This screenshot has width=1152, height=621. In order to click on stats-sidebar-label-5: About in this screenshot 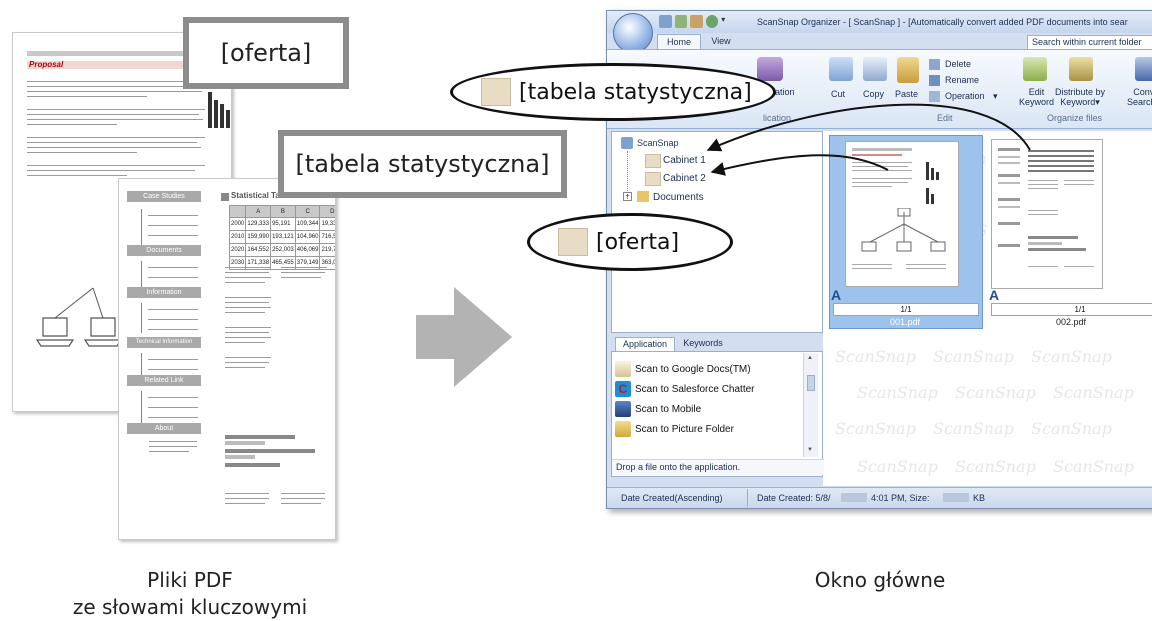, I will do `click(164, 428)`.